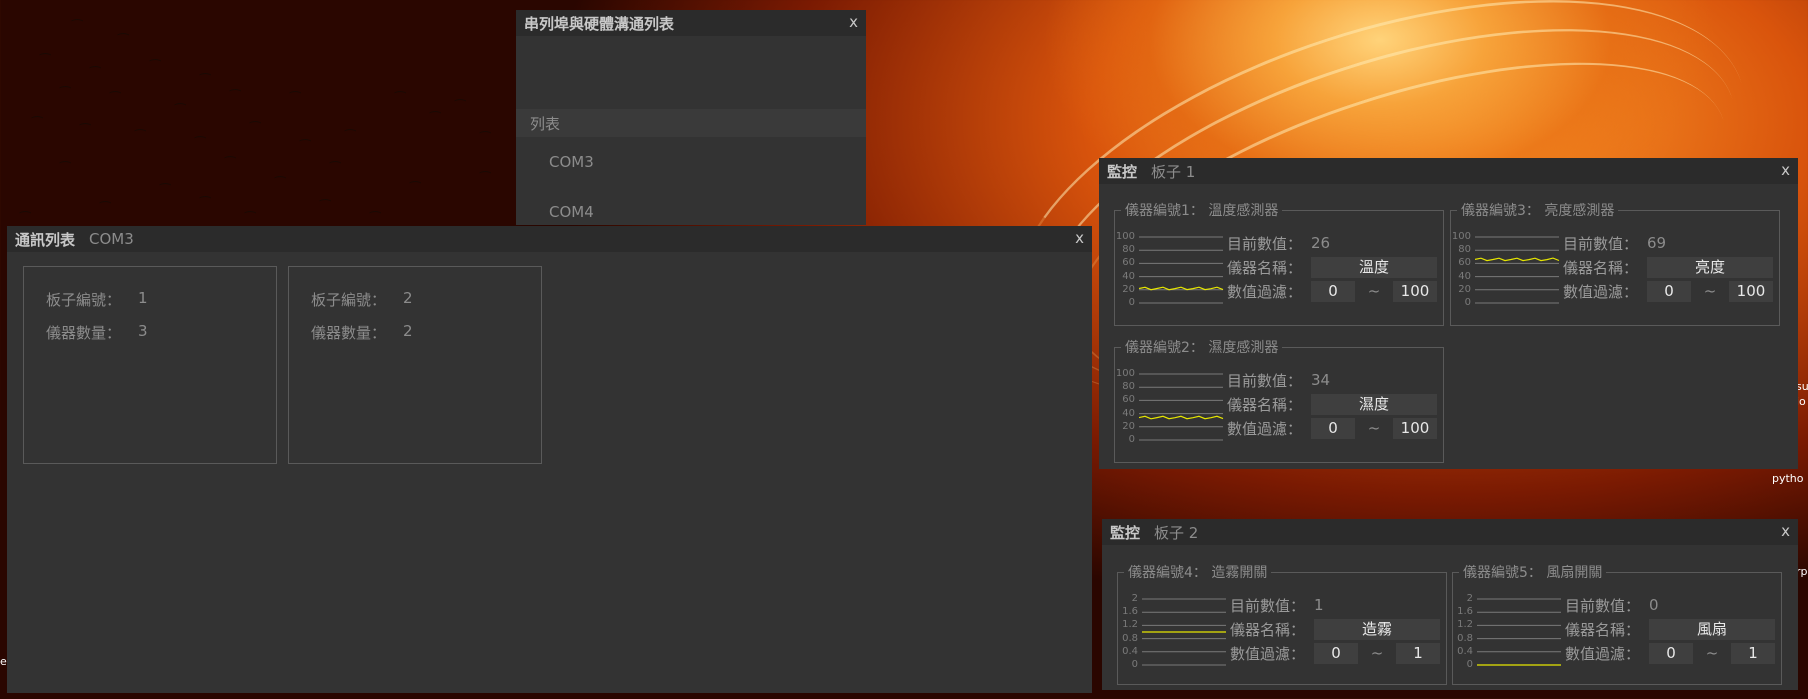  I want to click on y-tick-label: 0.4, so click(1130, 651).